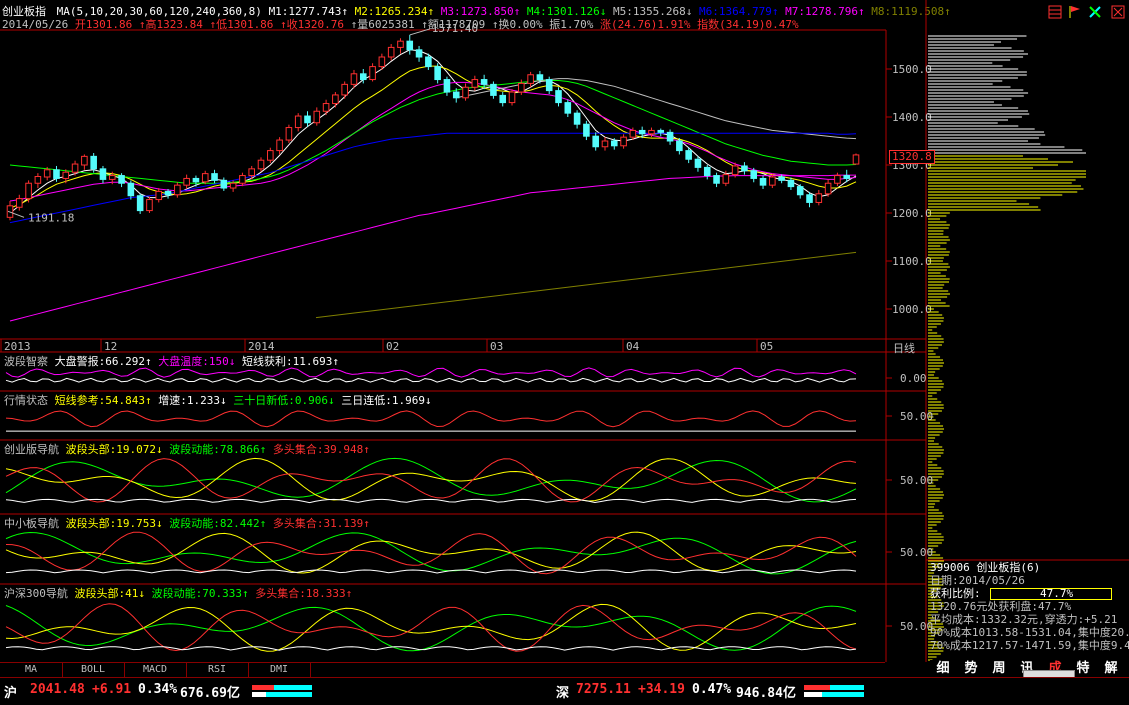 The image size is (1129, 705). Describe the element at coordinates (210, 693) in the screenshot. I see `sh-amount: 676.69亿` at that location.